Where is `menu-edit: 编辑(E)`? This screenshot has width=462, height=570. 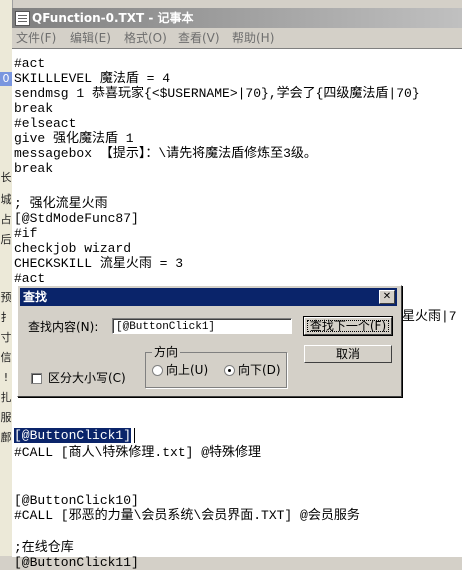 menu-edit: 编辑(E) is located at coordinates (90, 38).